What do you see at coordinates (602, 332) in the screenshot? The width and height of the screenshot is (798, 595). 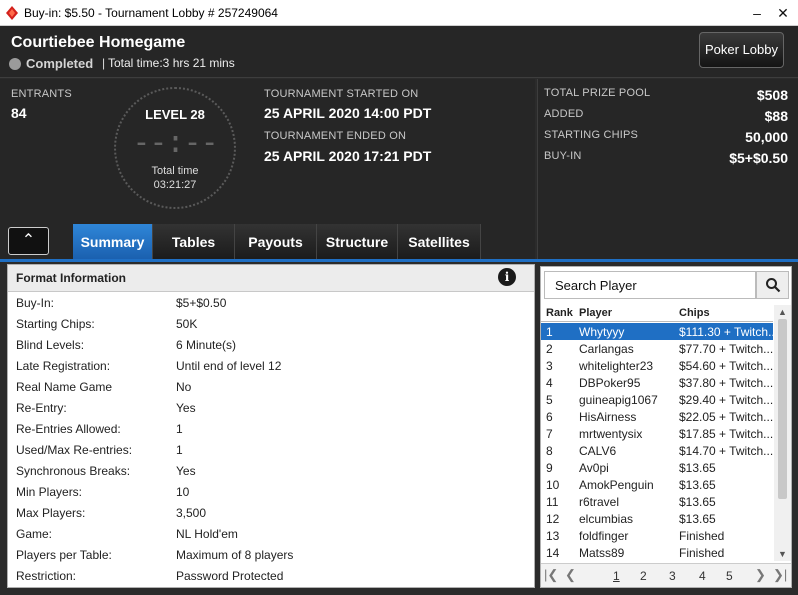 I see `player-name: Whytyyy` at bounding box center [602, 332].